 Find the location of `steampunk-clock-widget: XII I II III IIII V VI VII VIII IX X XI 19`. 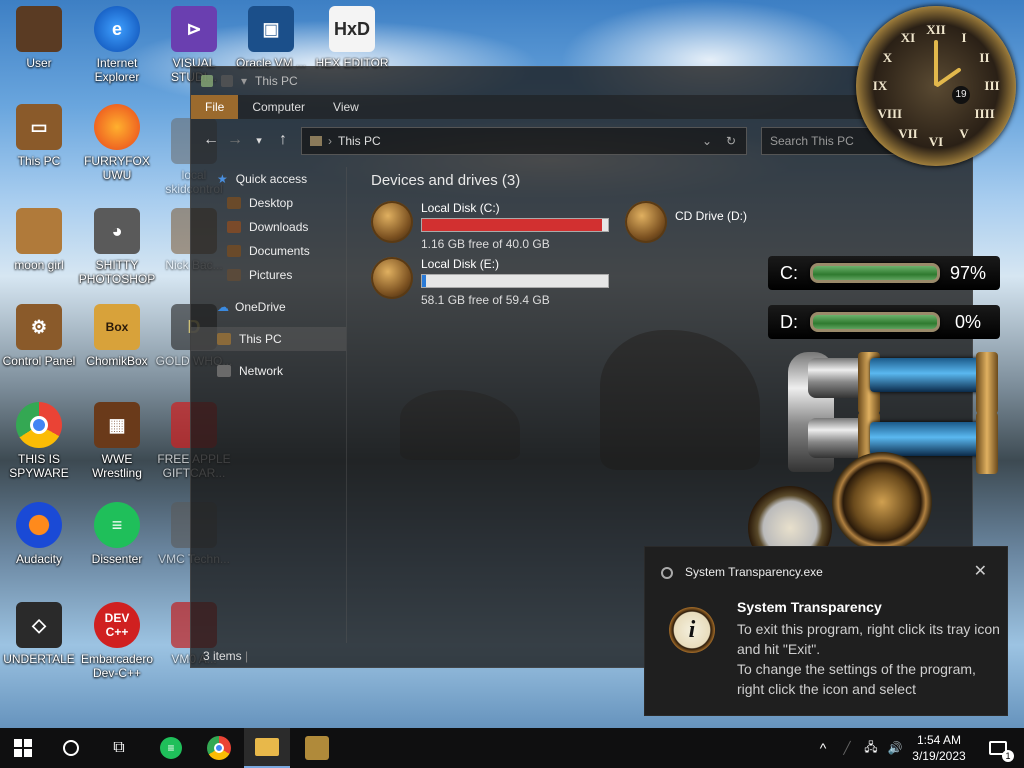

steampunk-clock-widget: XII I II III IIII V VI VII VIII IX X XI 19 is located at coordinates (936, 86).